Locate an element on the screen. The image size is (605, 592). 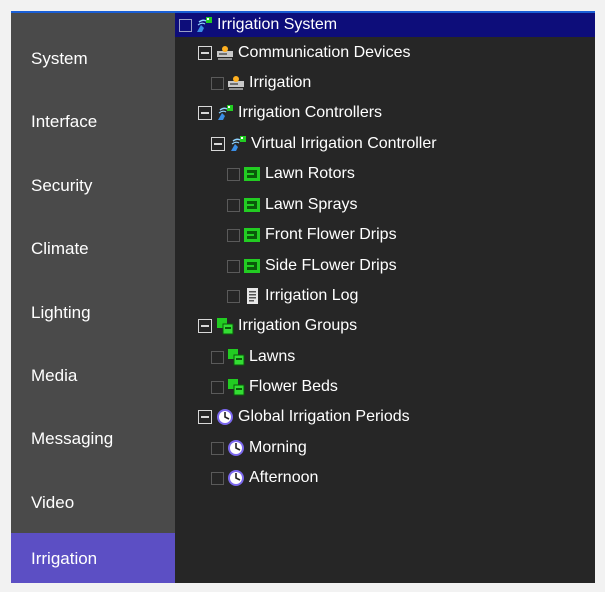
sidebar-item-security: Security is located at coordinates (93, 185).